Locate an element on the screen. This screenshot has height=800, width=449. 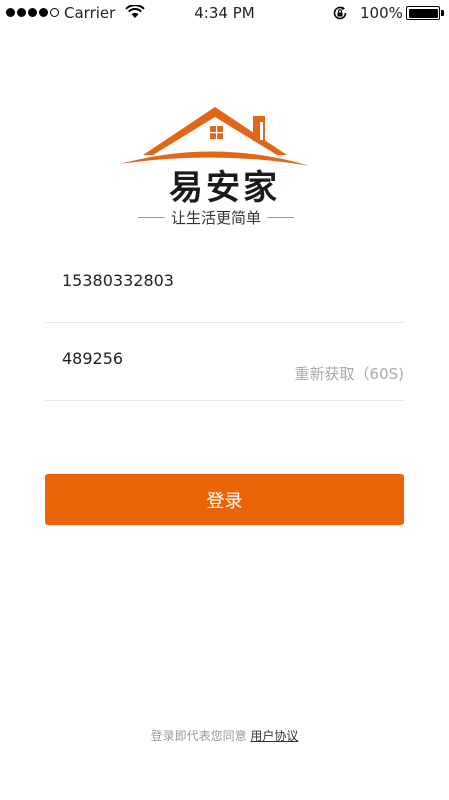
slogan-row: 让生活更简单 is located at coordinates (216, 217).